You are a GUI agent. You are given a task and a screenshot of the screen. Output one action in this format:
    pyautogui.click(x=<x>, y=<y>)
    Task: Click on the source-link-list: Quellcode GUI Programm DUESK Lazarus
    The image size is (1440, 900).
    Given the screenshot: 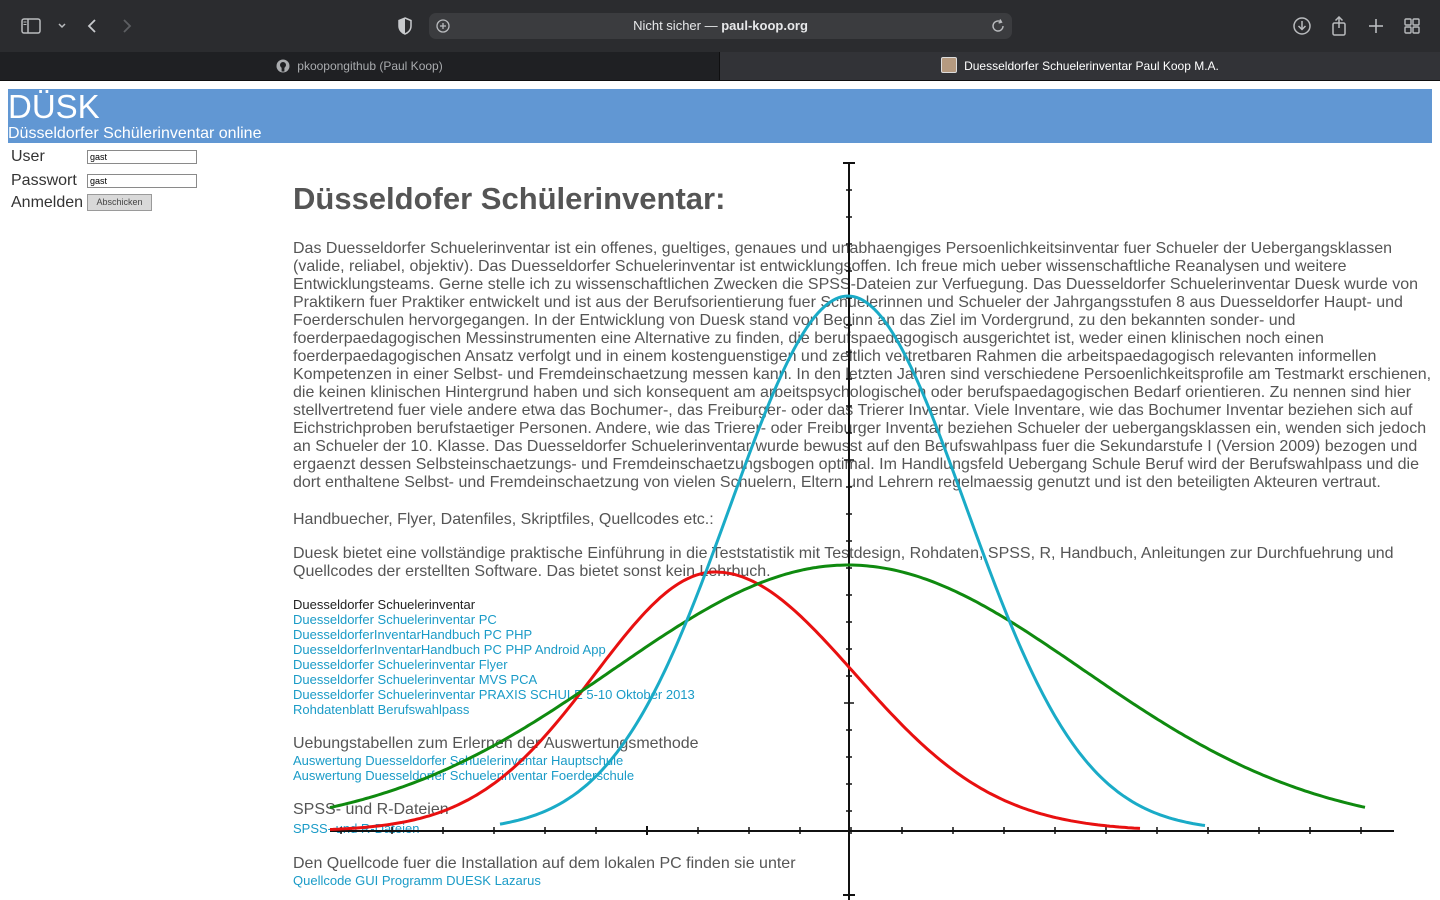 What is the action you would take?
    pyautogui.click(x=417, y=880)
    